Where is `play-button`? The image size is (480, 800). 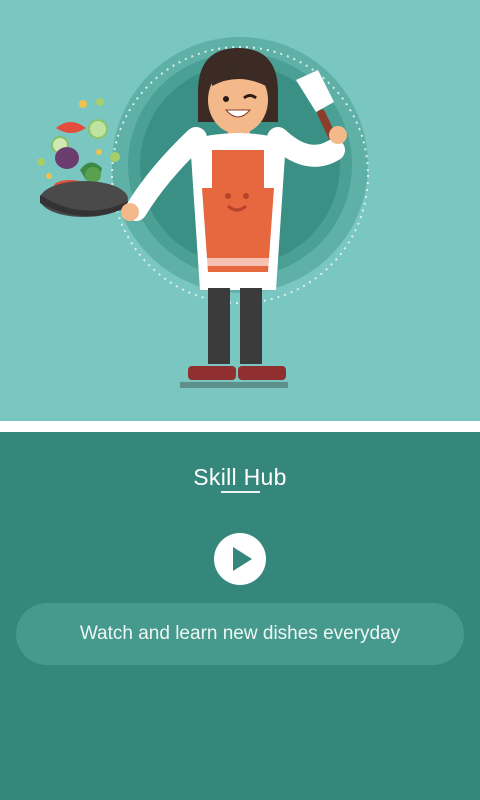
play-button is located at coordinates (240, 559).